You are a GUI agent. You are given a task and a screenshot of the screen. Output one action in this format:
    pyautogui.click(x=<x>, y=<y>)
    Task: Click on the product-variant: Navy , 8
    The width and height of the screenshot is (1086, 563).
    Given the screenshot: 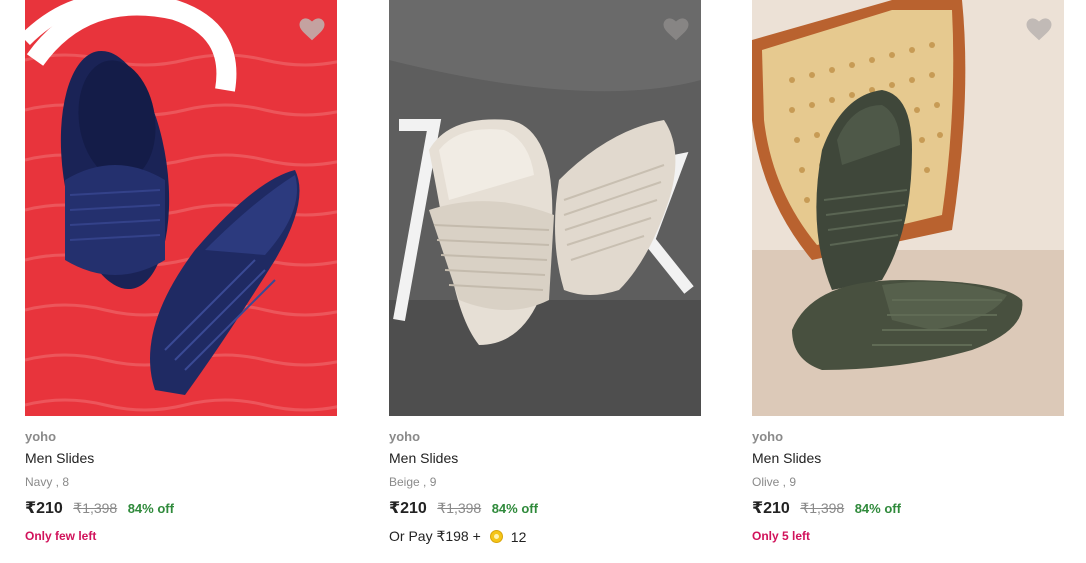 What is the action you would take?
    pyautogui.click(x=47, y=482)
    